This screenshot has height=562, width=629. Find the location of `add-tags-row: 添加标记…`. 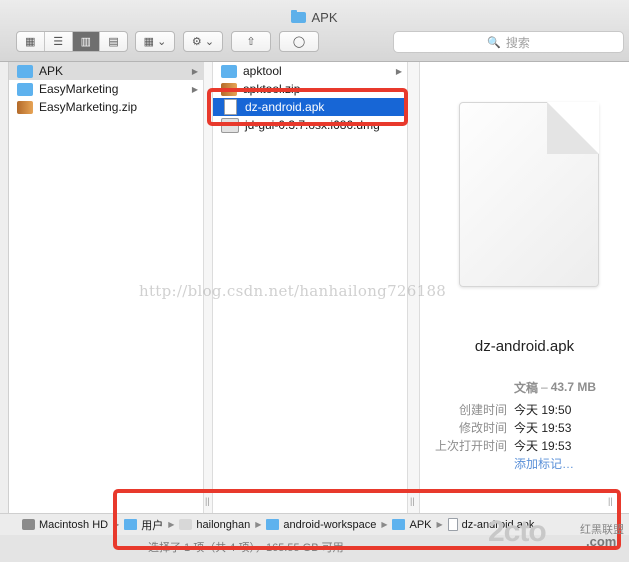

add-tags-row: 添加标记… is located at coordinates (520, 463).